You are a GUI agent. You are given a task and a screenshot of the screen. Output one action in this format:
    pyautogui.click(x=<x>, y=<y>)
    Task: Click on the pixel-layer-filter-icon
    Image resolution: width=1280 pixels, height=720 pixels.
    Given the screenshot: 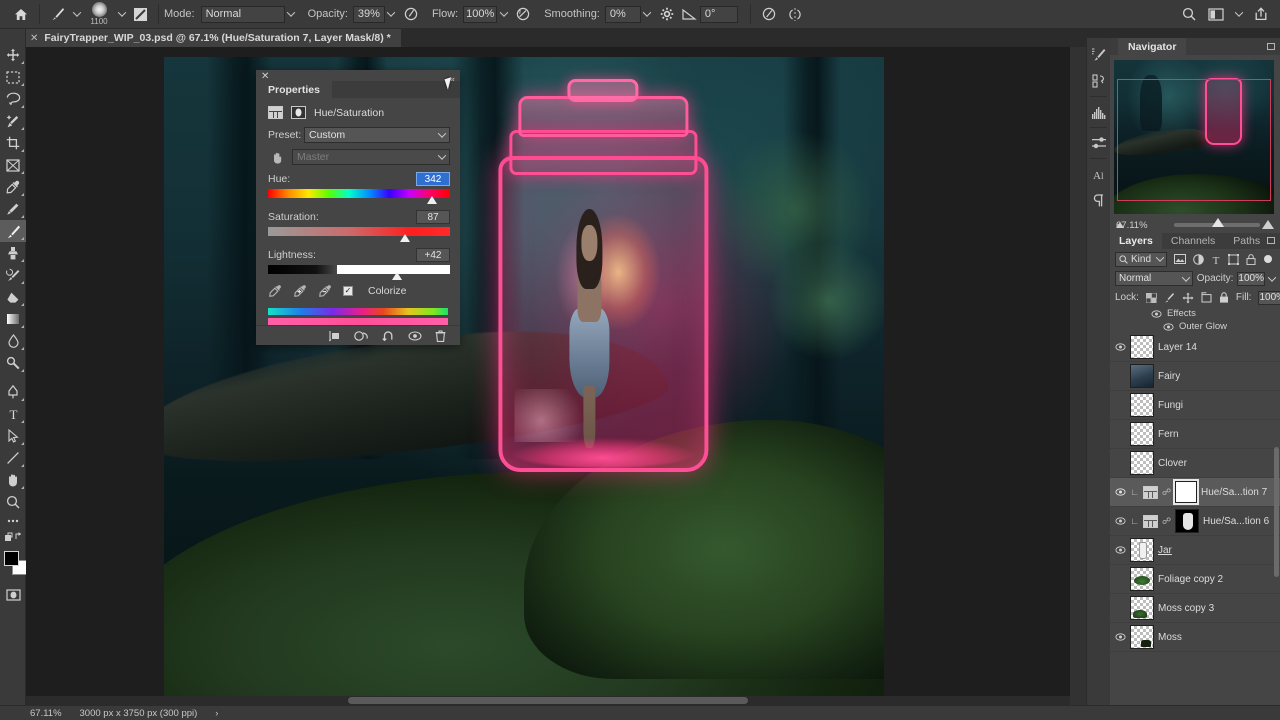 What is the action you would take?
    pyautogui.click(x=1180, y=259)
    